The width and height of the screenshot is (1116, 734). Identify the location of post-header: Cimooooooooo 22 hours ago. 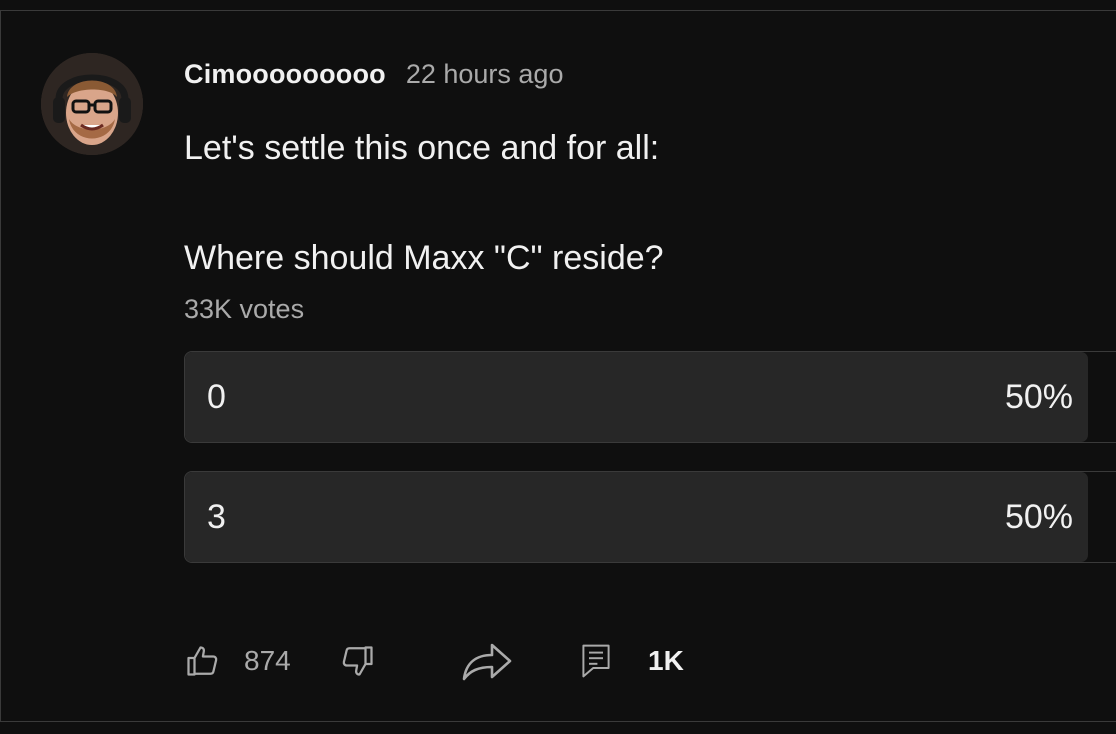
(373, 74).